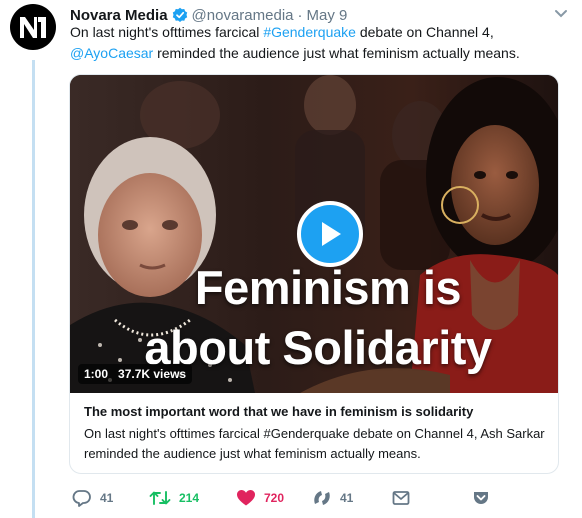 This screenshot has height=518, width=582. What do you see at coordinates (167, 32) in the screenshot?
I see `tweet-text-part: On last night's ofttimes farcical` at bounding box center [167, 32].